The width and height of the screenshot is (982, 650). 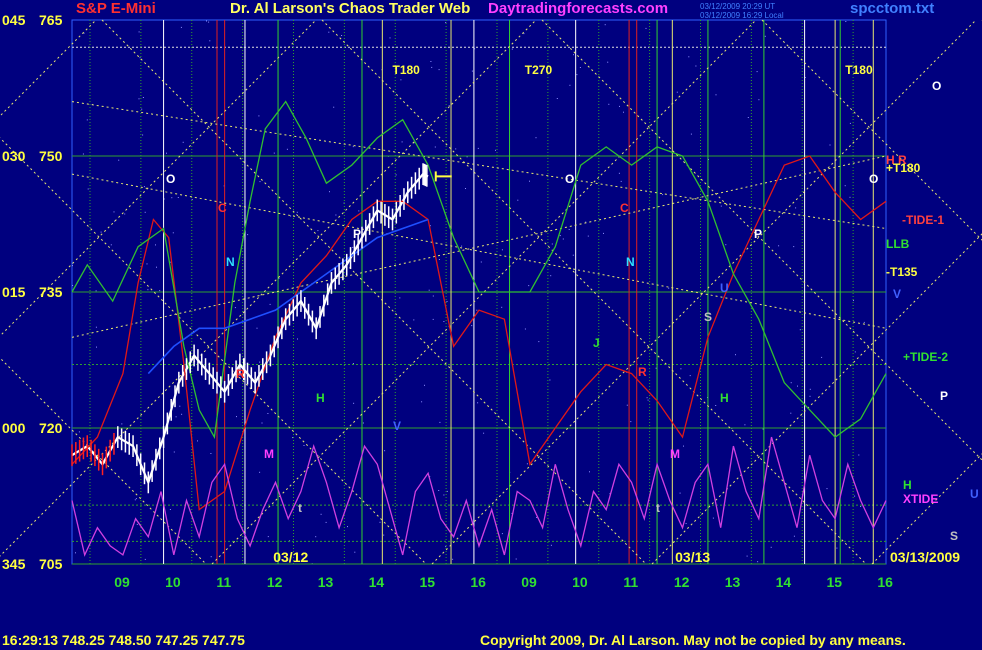 What do you see at coordinates (51, 20) in the screenshot?
I see `y-tick-label-value: 765` at bounding box center [51, 20].